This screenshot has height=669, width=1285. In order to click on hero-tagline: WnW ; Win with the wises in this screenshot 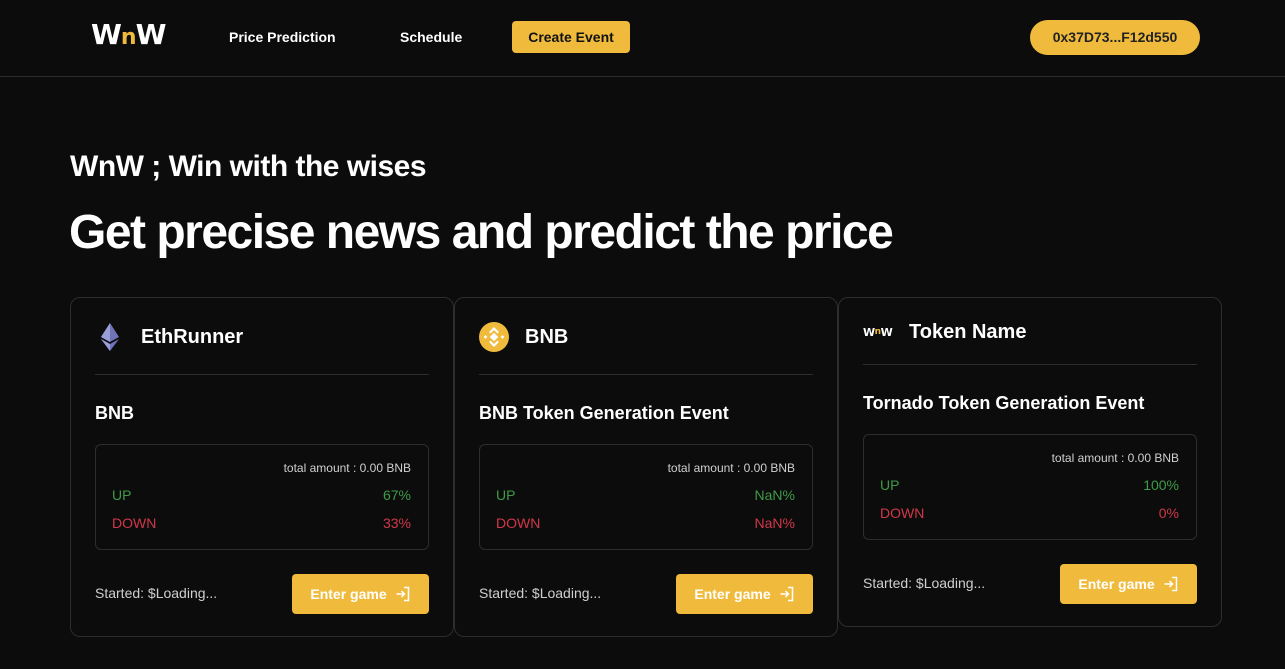, I will do `click(248, 166)`.